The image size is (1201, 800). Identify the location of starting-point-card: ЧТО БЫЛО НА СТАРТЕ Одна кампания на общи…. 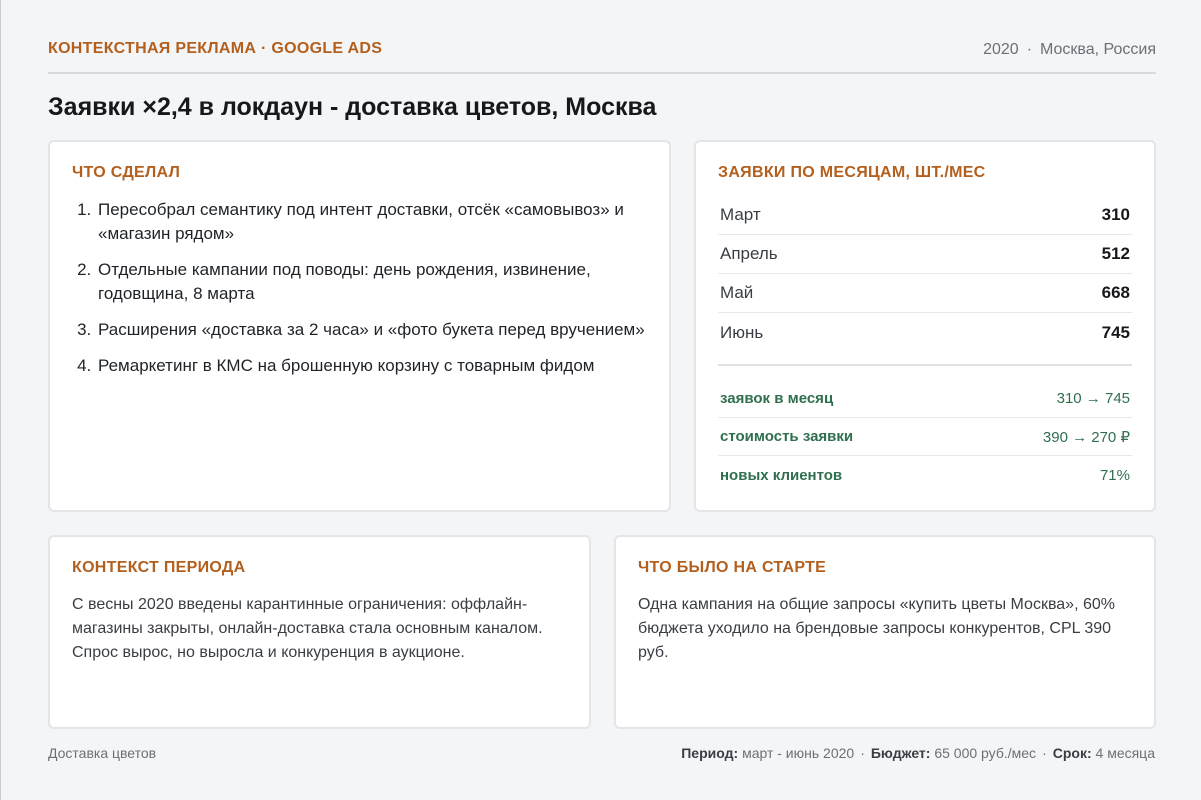
(885, 632).